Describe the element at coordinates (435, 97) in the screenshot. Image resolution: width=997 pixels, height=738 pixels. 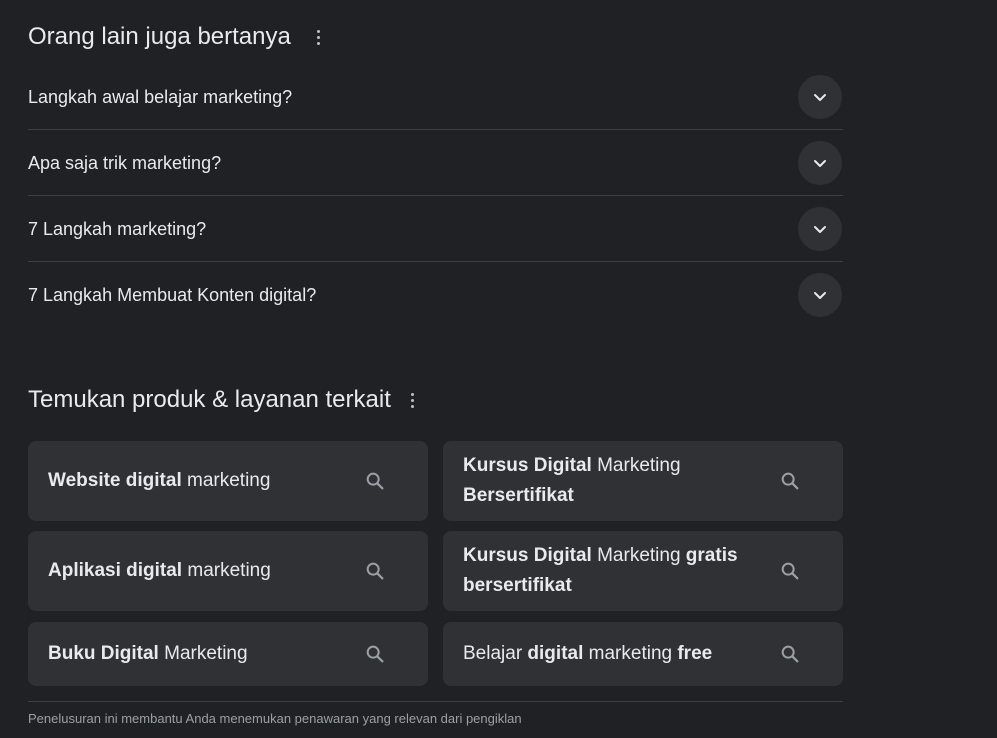
I see `paa-item: Langkah awal belajar marketing?` at that location.